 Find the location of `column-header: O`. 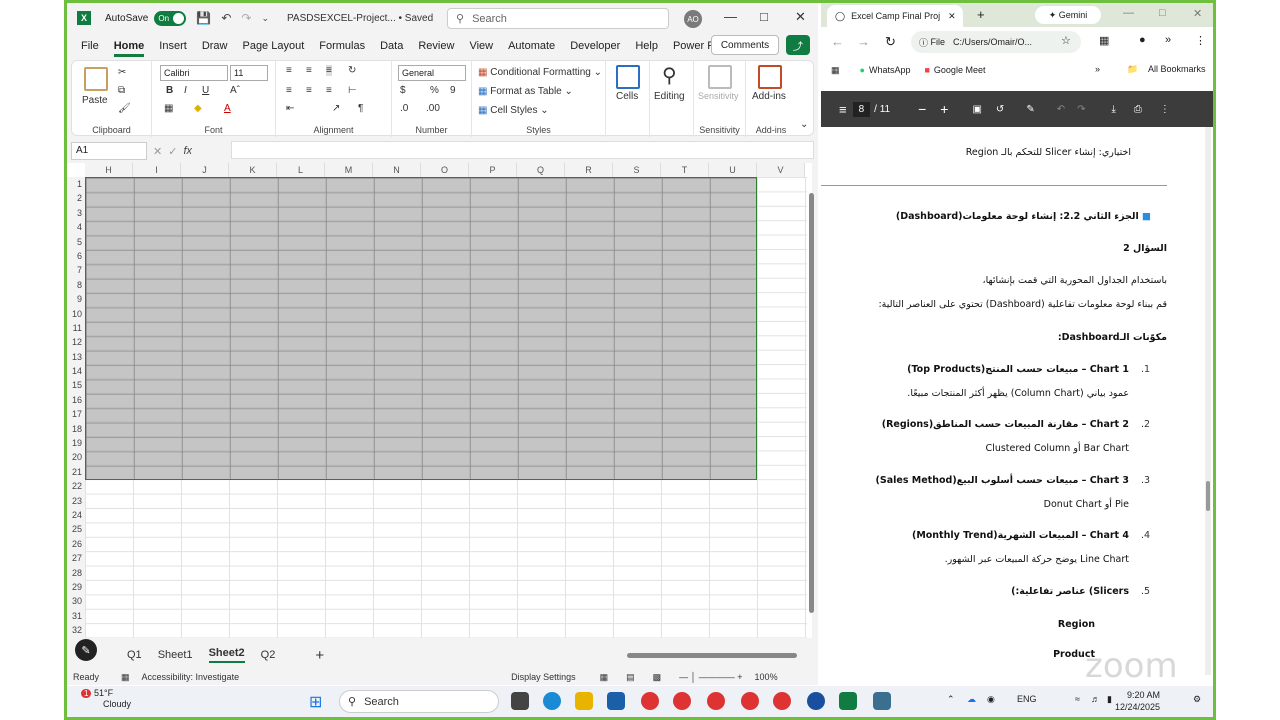

column-header: O is located at coordinates (445, 170).